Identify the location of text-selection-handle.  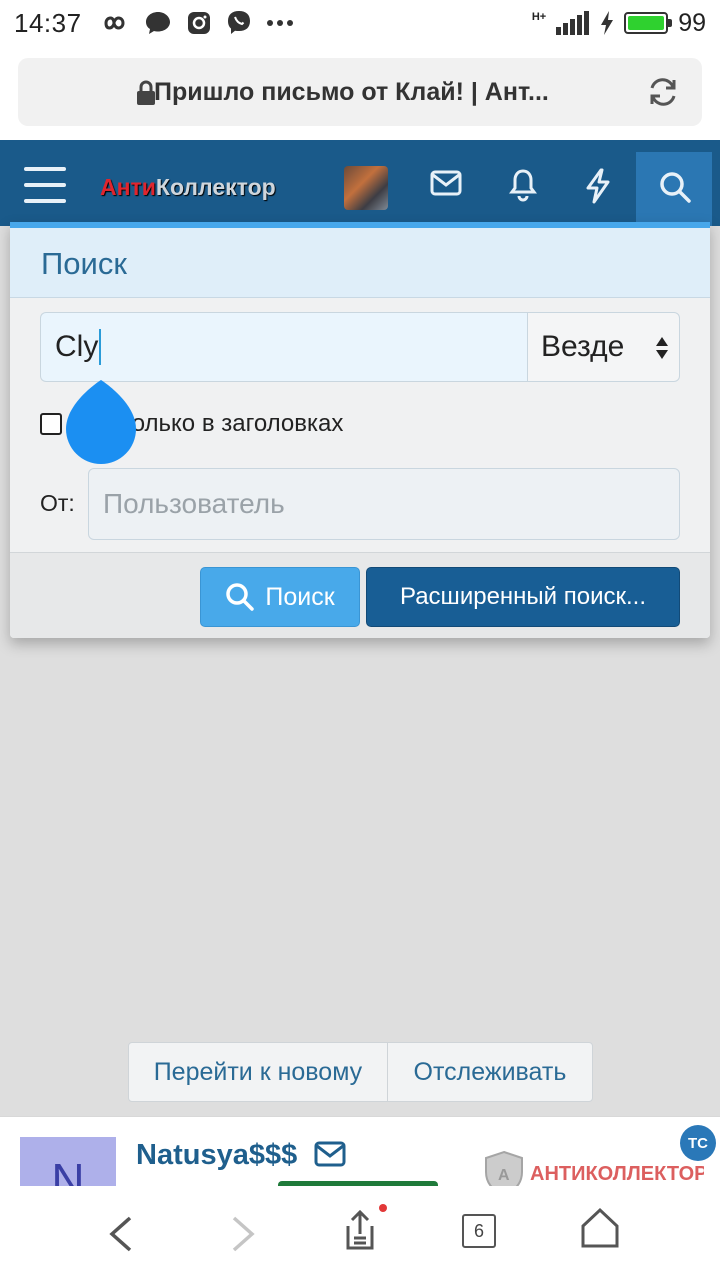
(101, 422).